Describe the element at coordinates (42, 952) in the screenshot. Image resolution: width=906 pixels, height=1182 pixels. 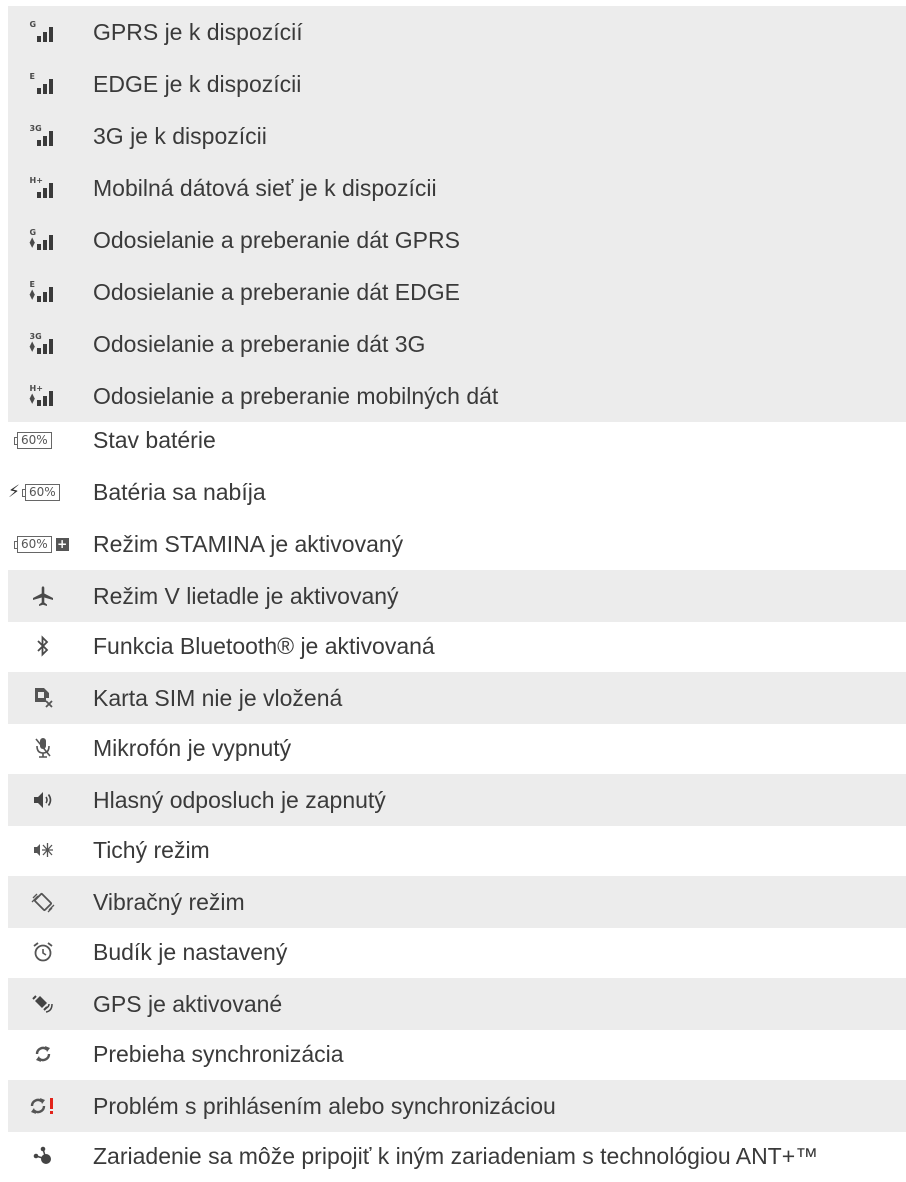
I see `alarm-clock-icon` at that location.